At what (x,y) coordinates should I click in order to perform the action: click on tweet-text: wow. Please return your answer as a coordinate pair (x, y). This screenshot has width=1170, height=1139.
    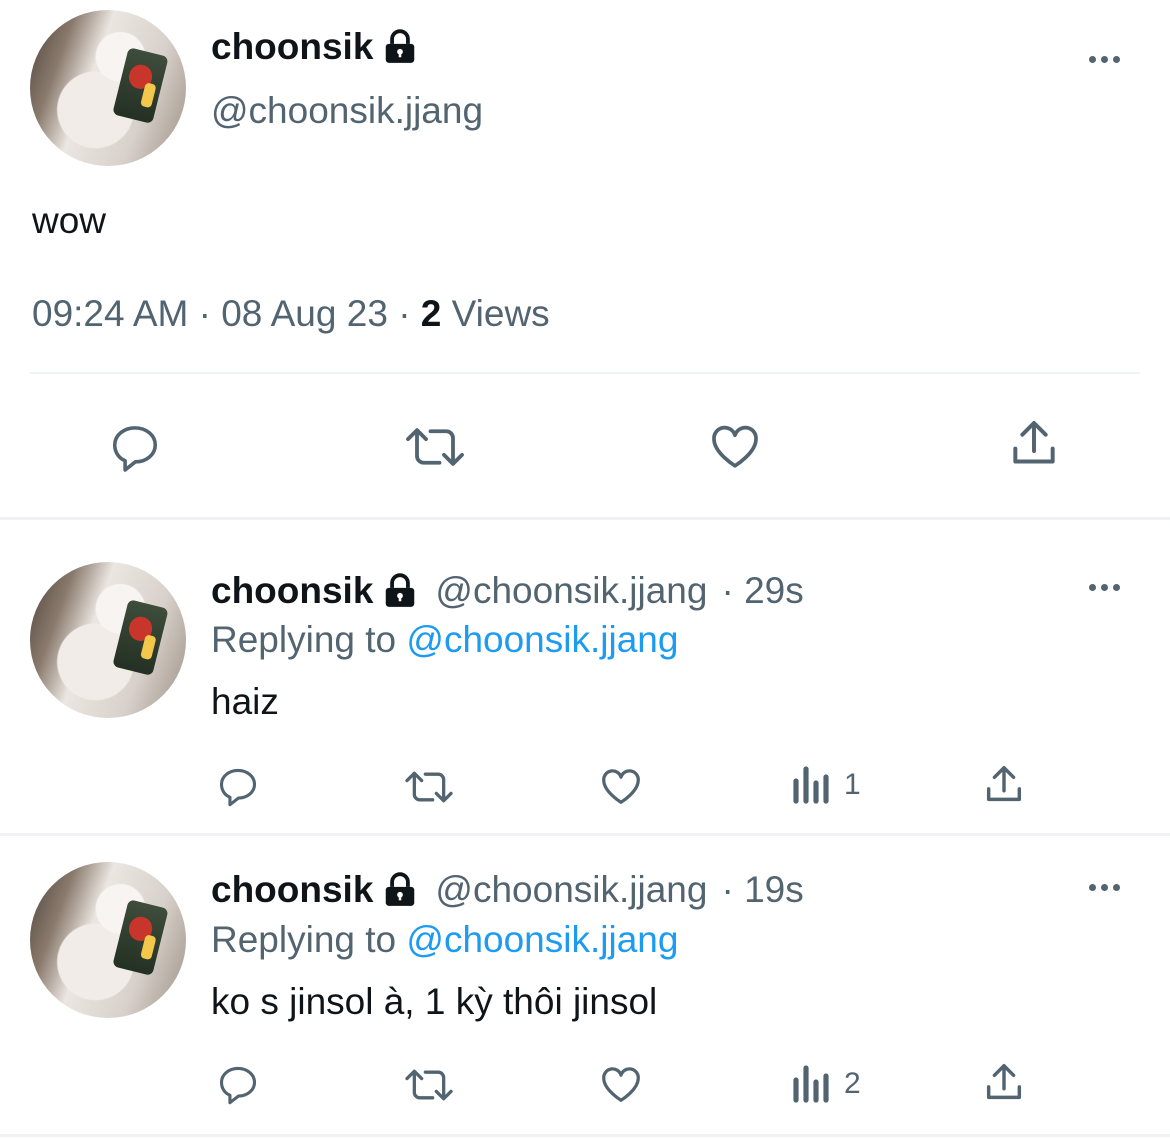
    Looking at the image, I should click on (69, 220).